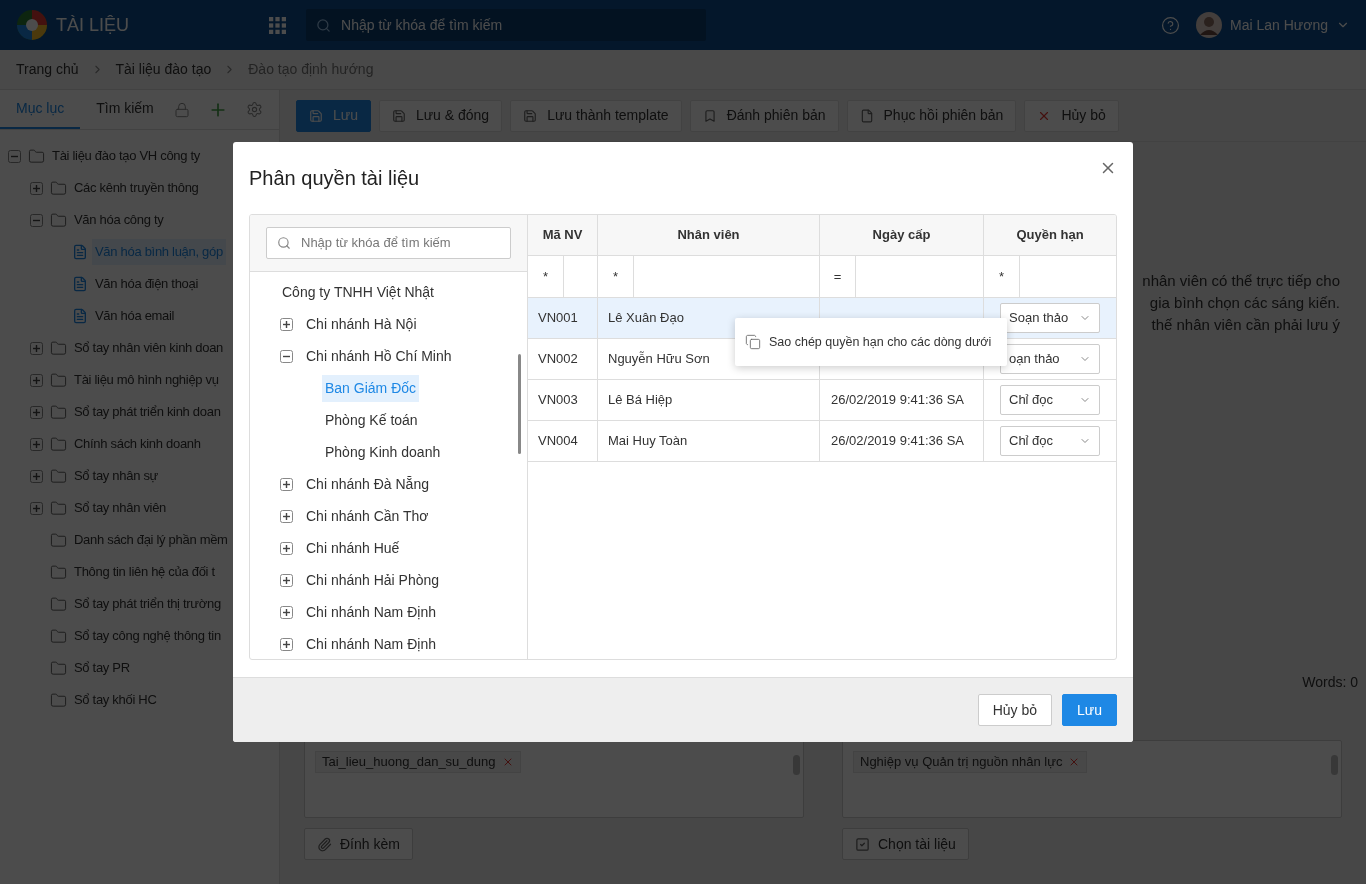 This screenshot has height=884, width=1366. I want to click on breadcrumb-link: Tài liệu đào tạo, so click(163, 69).